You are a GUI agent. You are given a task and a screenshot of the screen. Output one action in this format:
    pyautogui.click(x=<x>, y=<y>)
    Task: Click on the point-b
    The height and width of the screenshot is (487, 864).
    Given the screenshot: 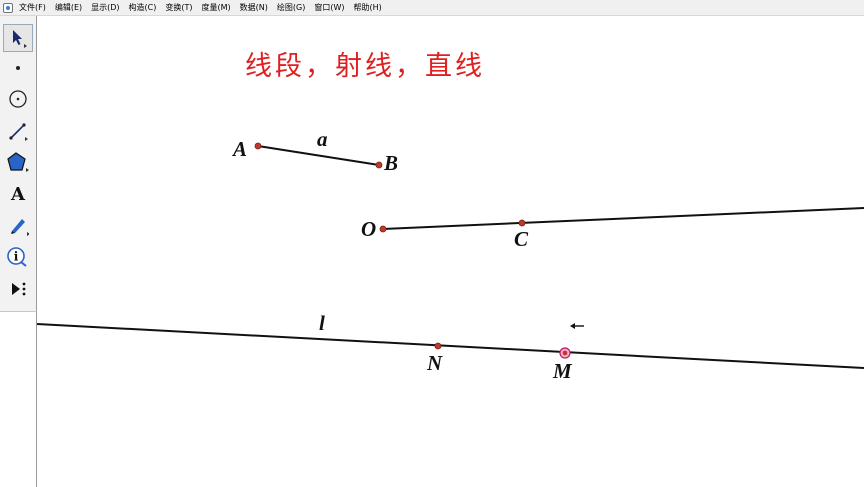 What is the action you would take?
    pyautogui.click(x=379, y=165)
    